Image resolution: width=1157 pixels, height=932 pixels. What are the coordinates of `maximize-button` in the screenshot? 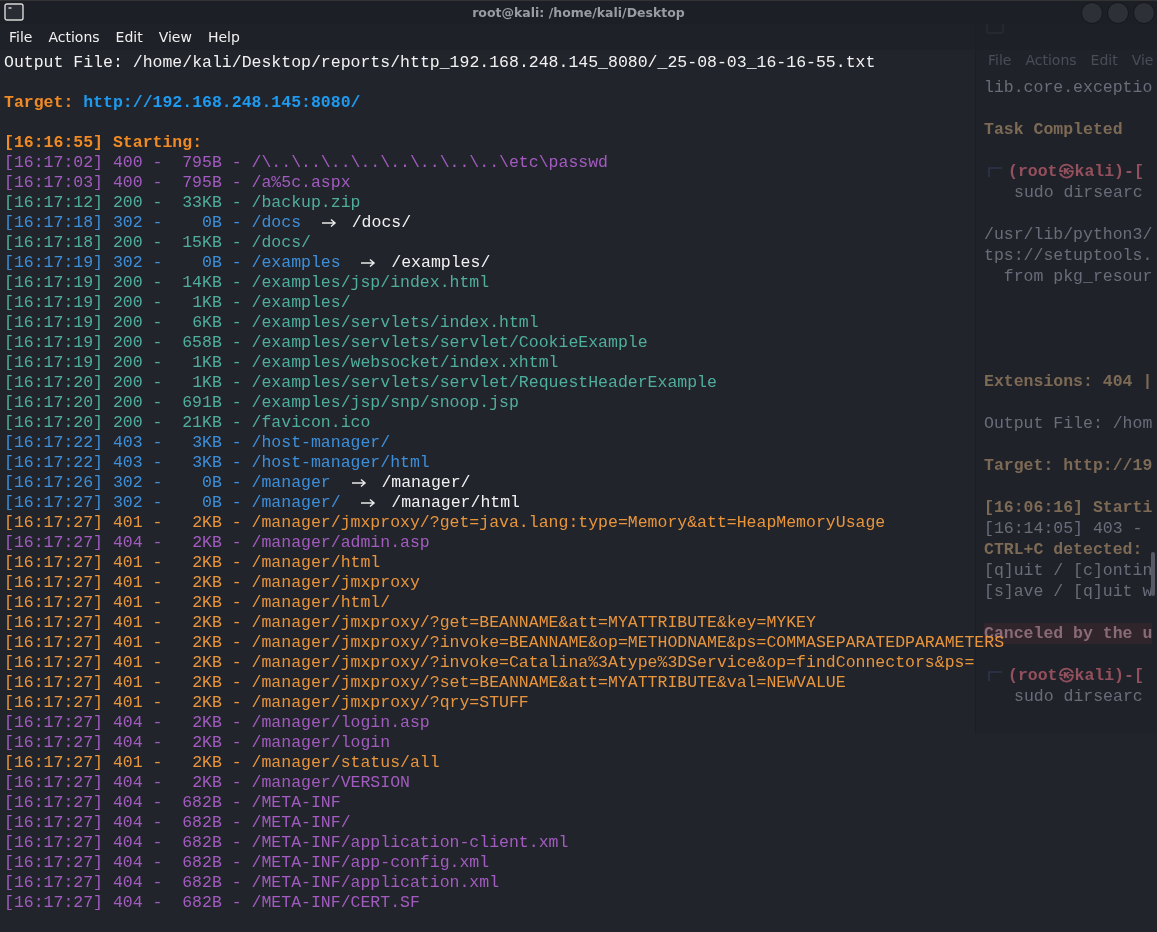 It's located at (1118, 13).